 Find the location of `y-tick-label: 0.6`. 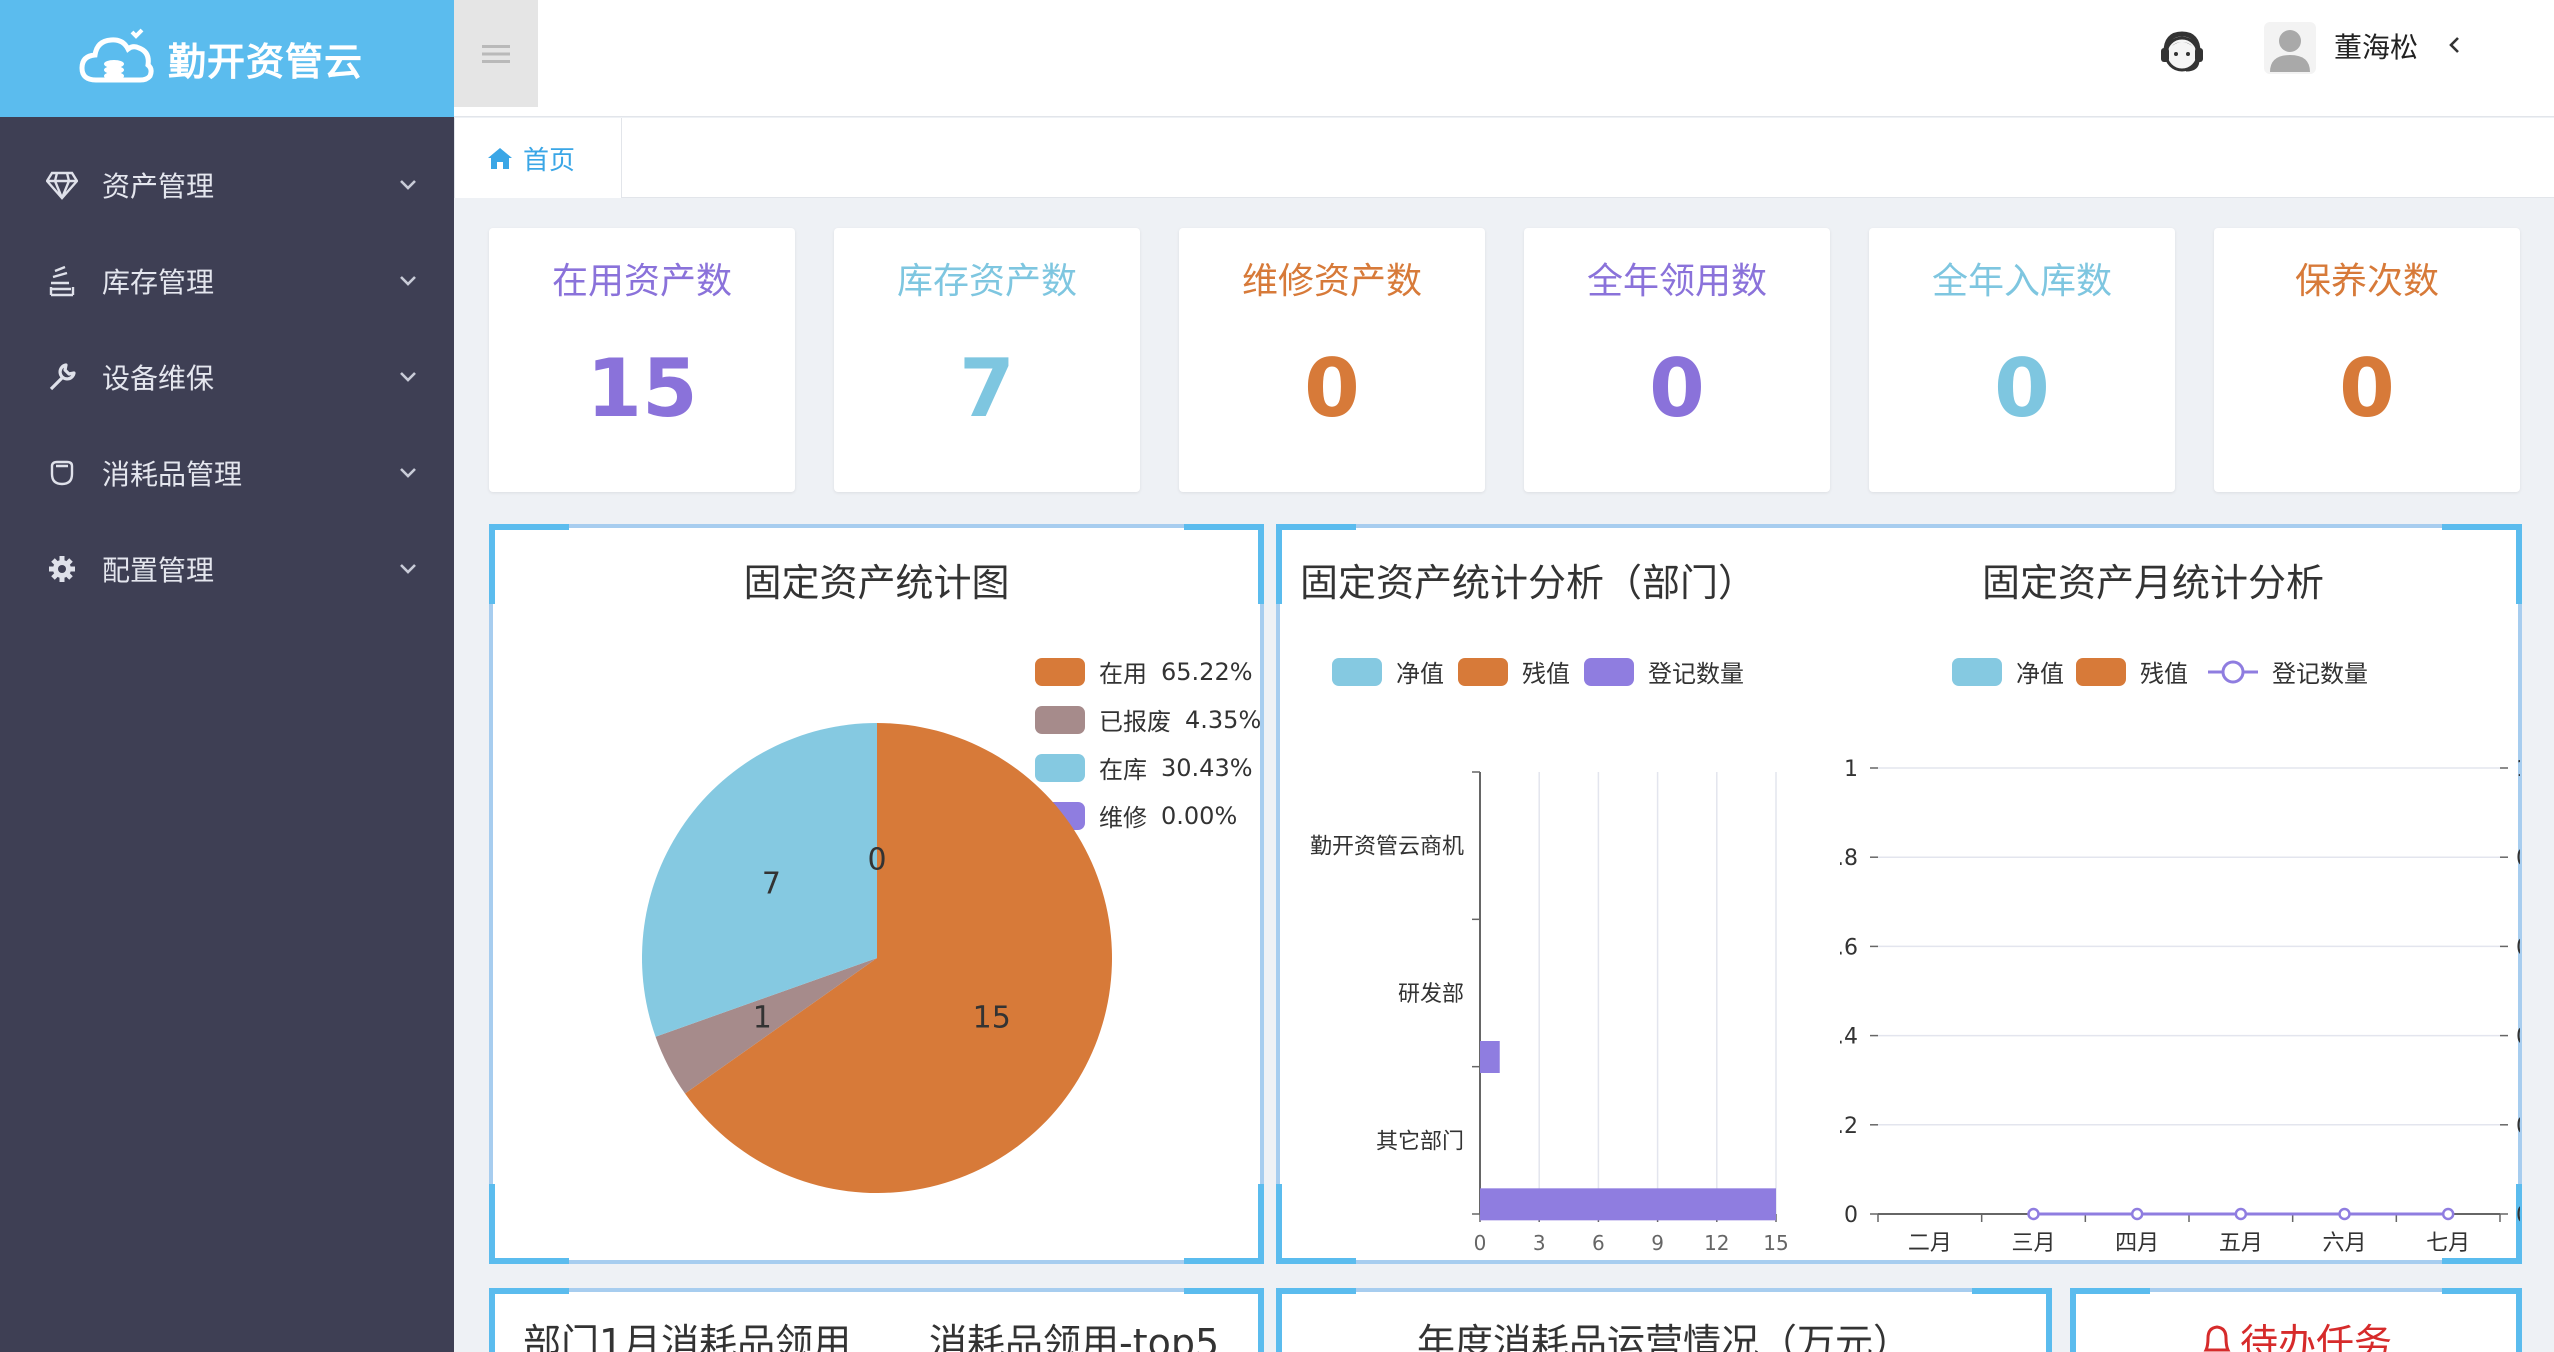

y-tick-label: 0.6 is located at coordinates (1849, 947).